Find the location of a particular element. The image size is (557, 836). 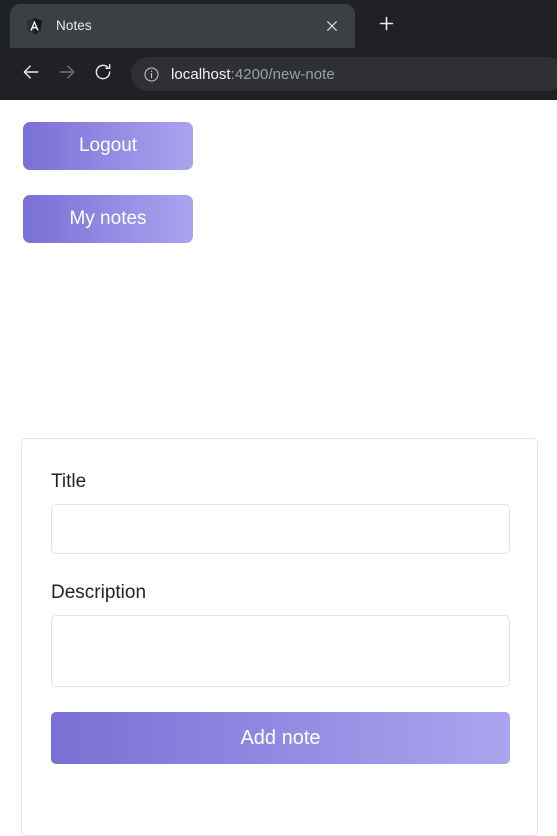

arrow-right-icon is located at coordinates (67, 74).